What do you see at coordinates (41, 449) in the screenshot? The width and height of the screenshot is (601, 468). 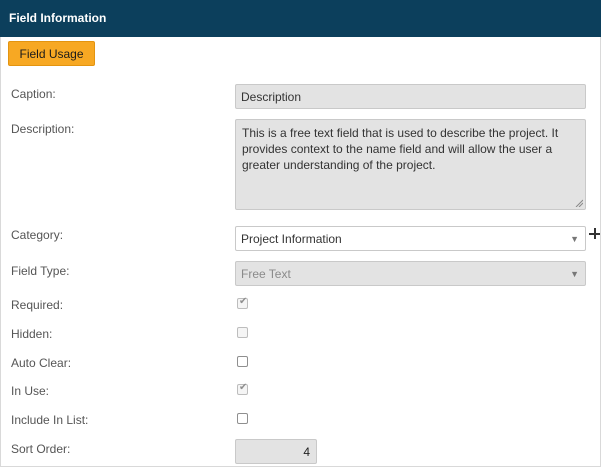 I see `sort-order-label: Sort Order:` at bounding box center [41, 449].